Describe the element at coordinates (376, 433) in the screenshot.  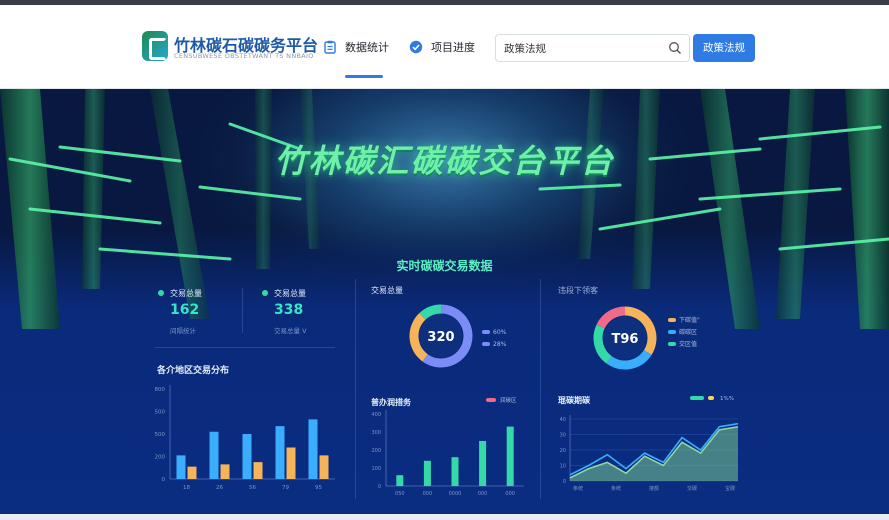
I see `y-tick-label: 300` at that location.